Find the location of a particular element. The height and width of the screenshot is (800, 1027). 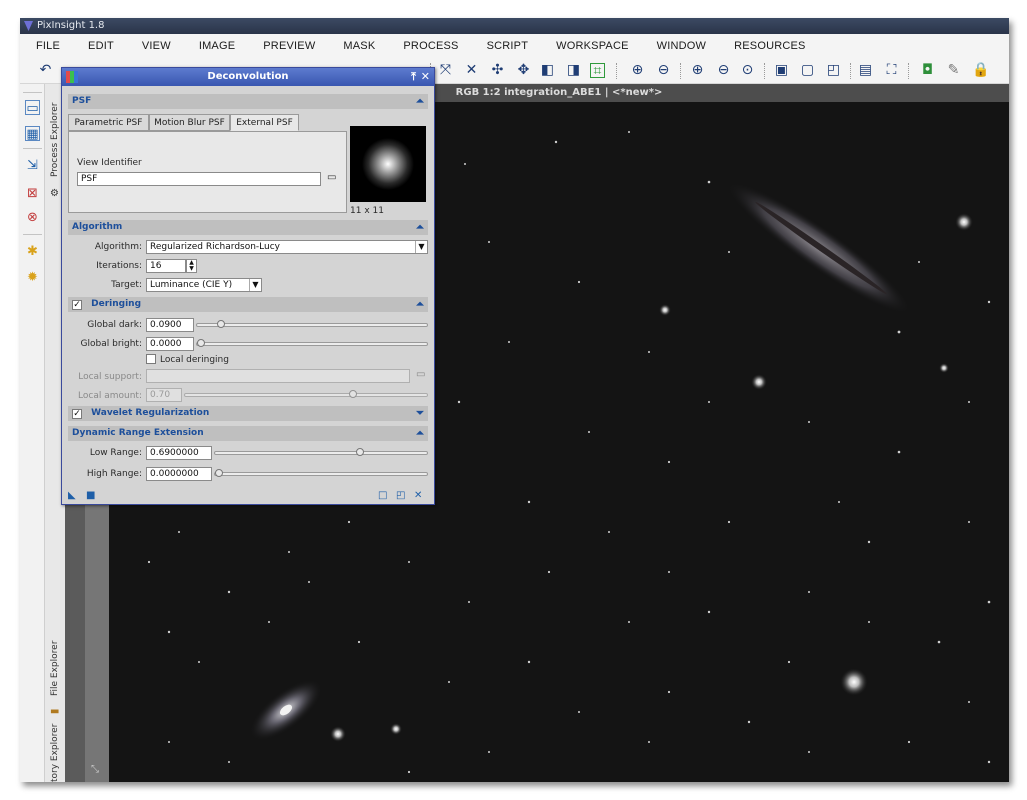

menu-mask: MASK is located at coordinates (359, 46).